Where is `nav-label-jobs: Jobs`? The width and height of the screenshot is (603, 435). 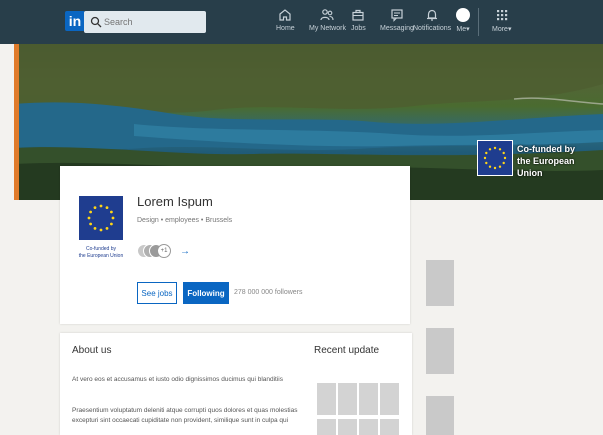
nav-label-jobs: Jobs is located at coordinates (358, 28).